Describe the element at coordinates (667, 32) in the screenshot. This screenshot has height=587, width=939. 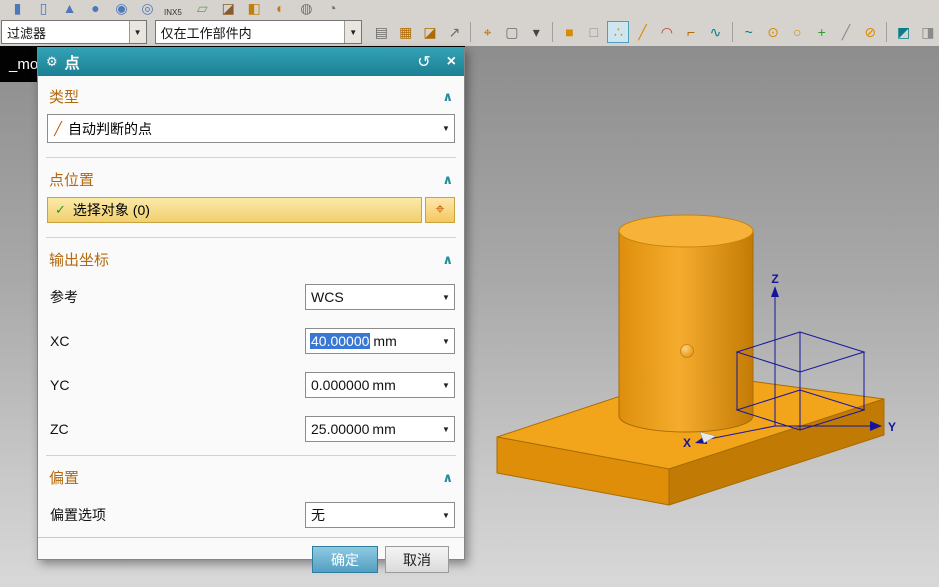
I see `arc-tool-icon: ◠` at that location.